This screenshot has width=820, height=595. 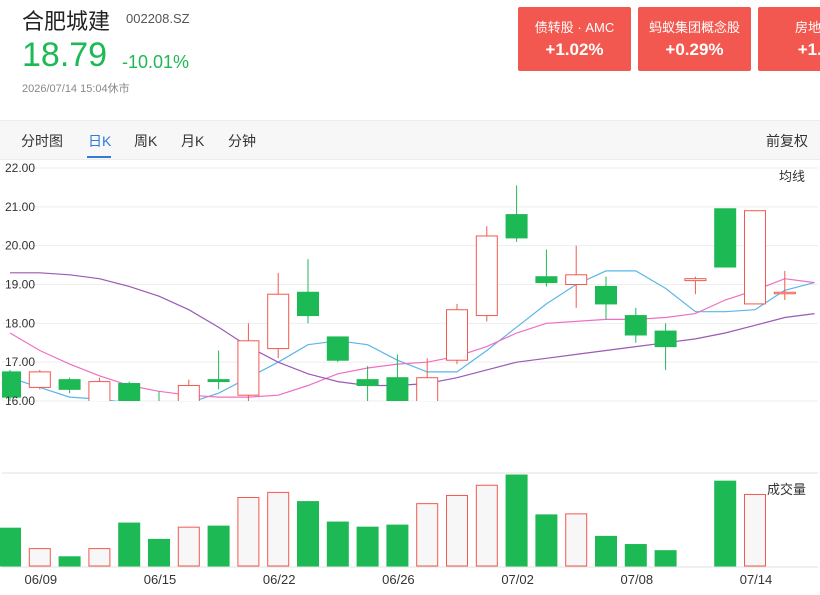 What do you see at coordinates (792, 176) in the screenshot?
I see `ma-label: 均线` at bounding box center [792, 176].